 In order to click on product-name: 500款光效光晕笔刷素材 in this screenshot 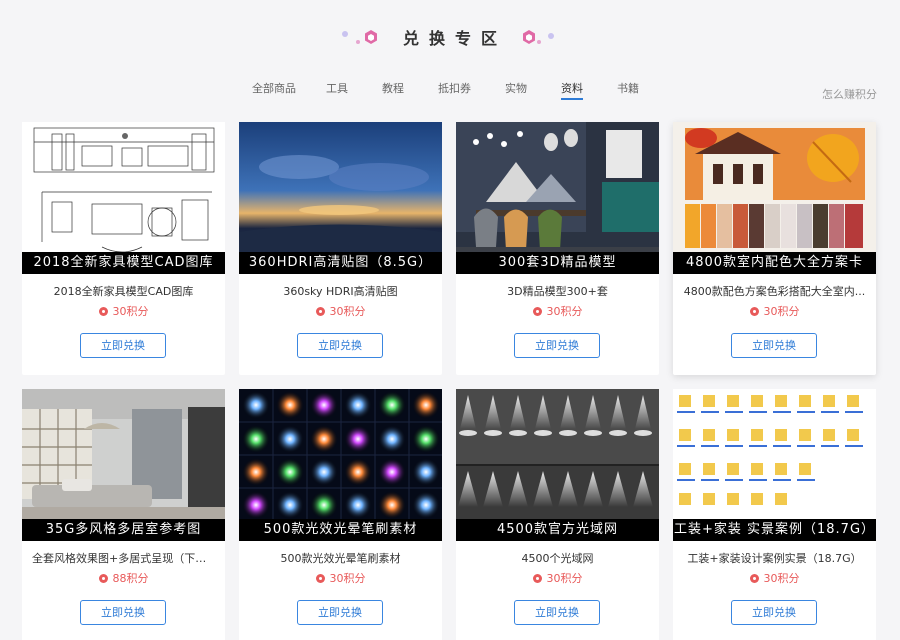, I will do `click(340, 558)`.